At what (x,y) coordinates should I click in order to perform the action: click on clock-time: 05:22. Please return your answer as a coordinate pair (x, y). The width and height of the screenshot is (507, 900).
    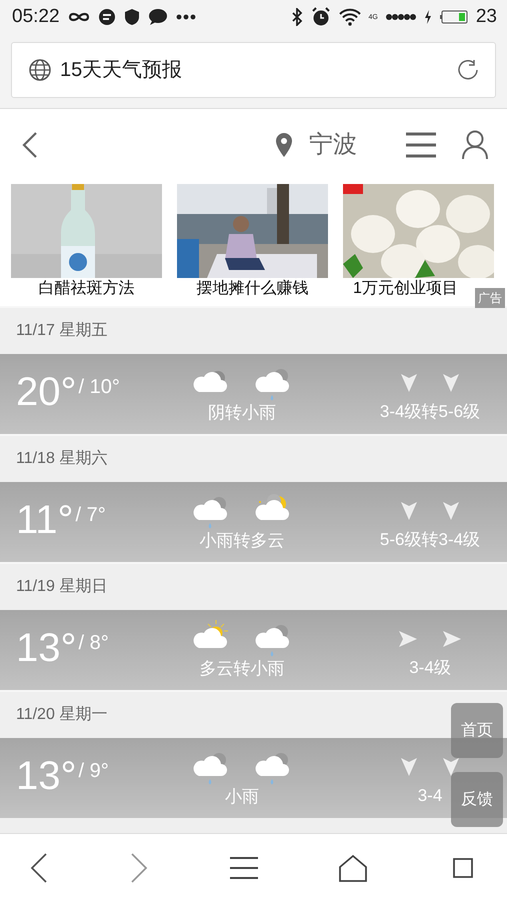
    Looking at the image, I should click on (36, 16).